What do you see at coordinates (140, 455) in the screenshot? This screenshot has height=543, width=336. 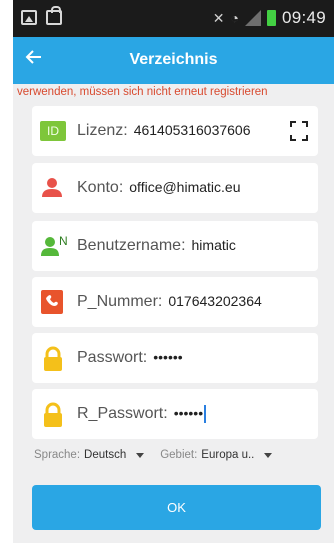 I see `language-dropdown-icon` at bounding box center [140, 455].